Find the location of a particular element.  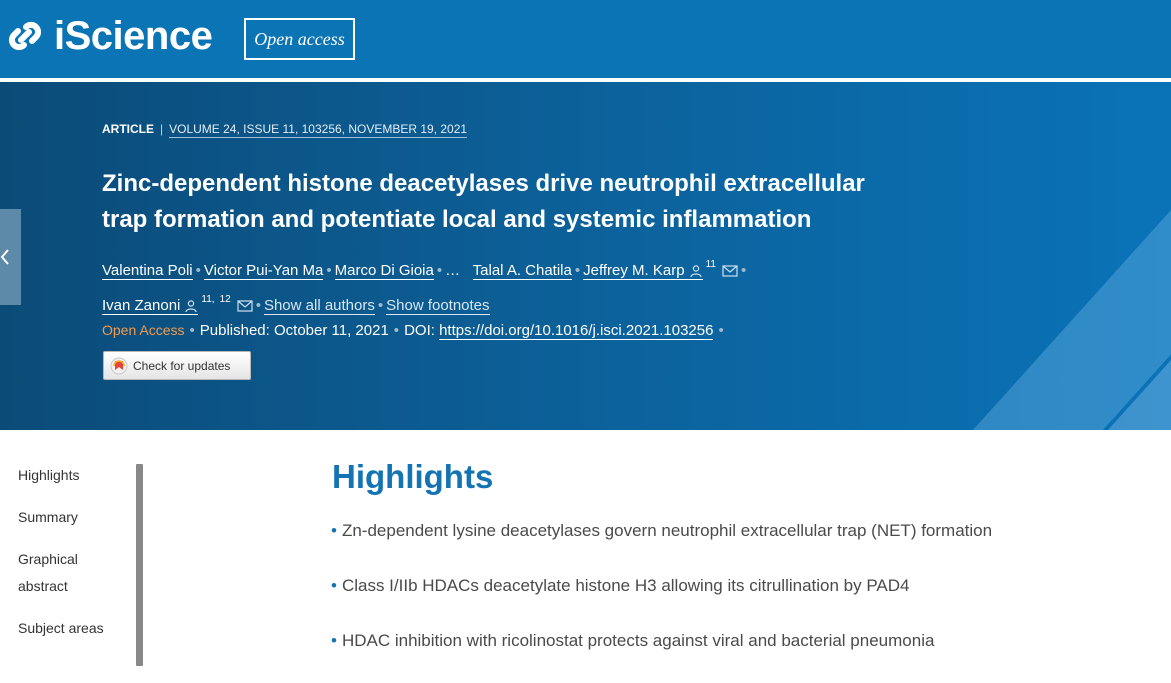

iscience-logo-icon is located at coordinates (25, 36).